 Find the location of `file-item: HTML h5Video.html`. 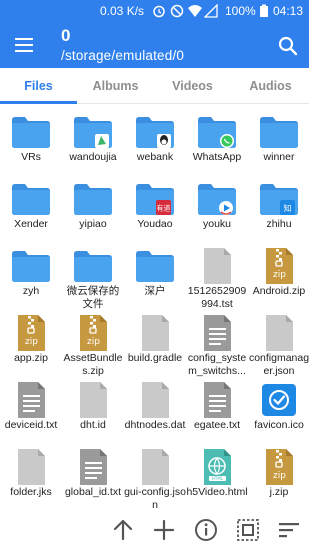

file-item: HTML h5Video.html is located at coordinates (217, 475).